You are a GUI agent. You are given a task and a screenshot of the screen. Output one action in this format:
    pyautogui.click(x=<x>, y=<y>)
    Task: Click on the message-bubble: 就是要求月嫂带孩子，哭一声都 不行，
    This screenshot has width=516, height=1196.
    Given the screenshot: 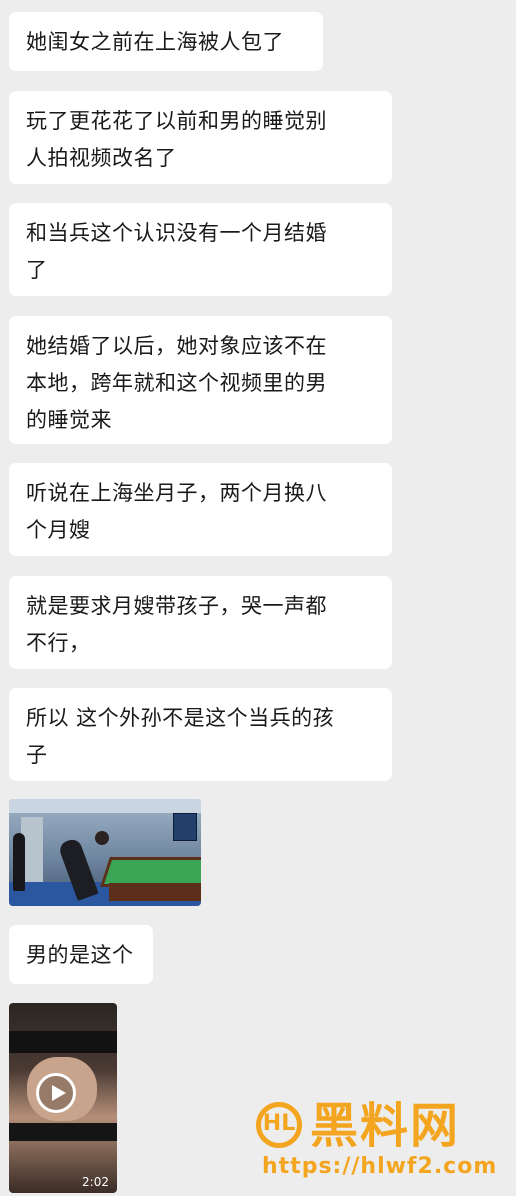 What is the action you would take?
    pyautogui.click(x=200, y=622)
    